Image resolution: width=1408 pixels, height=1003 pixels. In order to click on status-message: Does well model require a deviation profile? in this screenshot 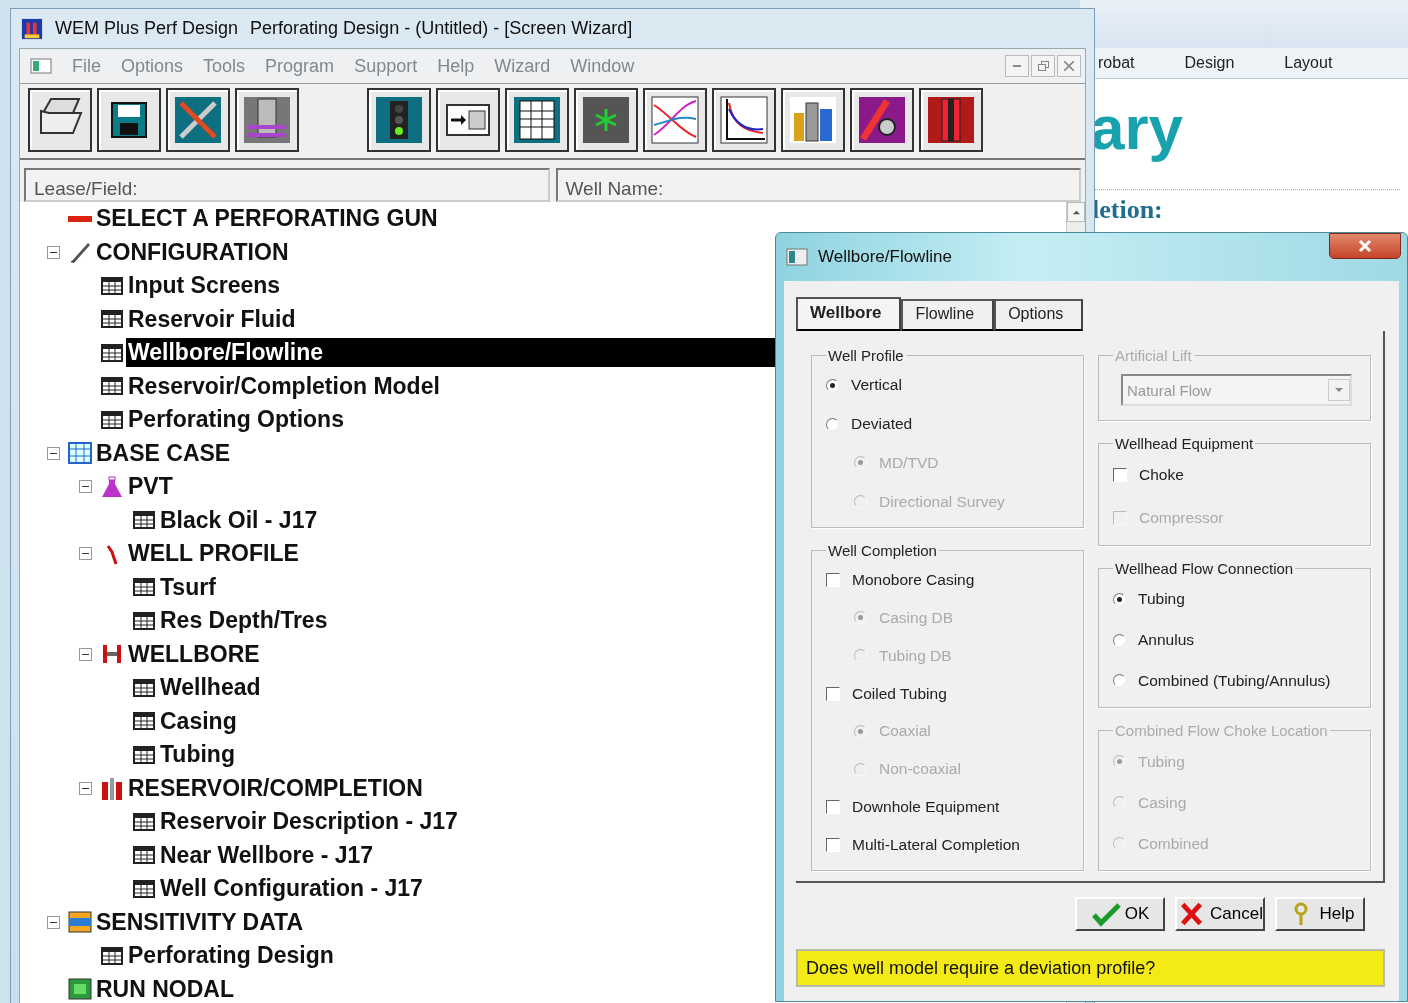, I will do `click(1090, 968)`.